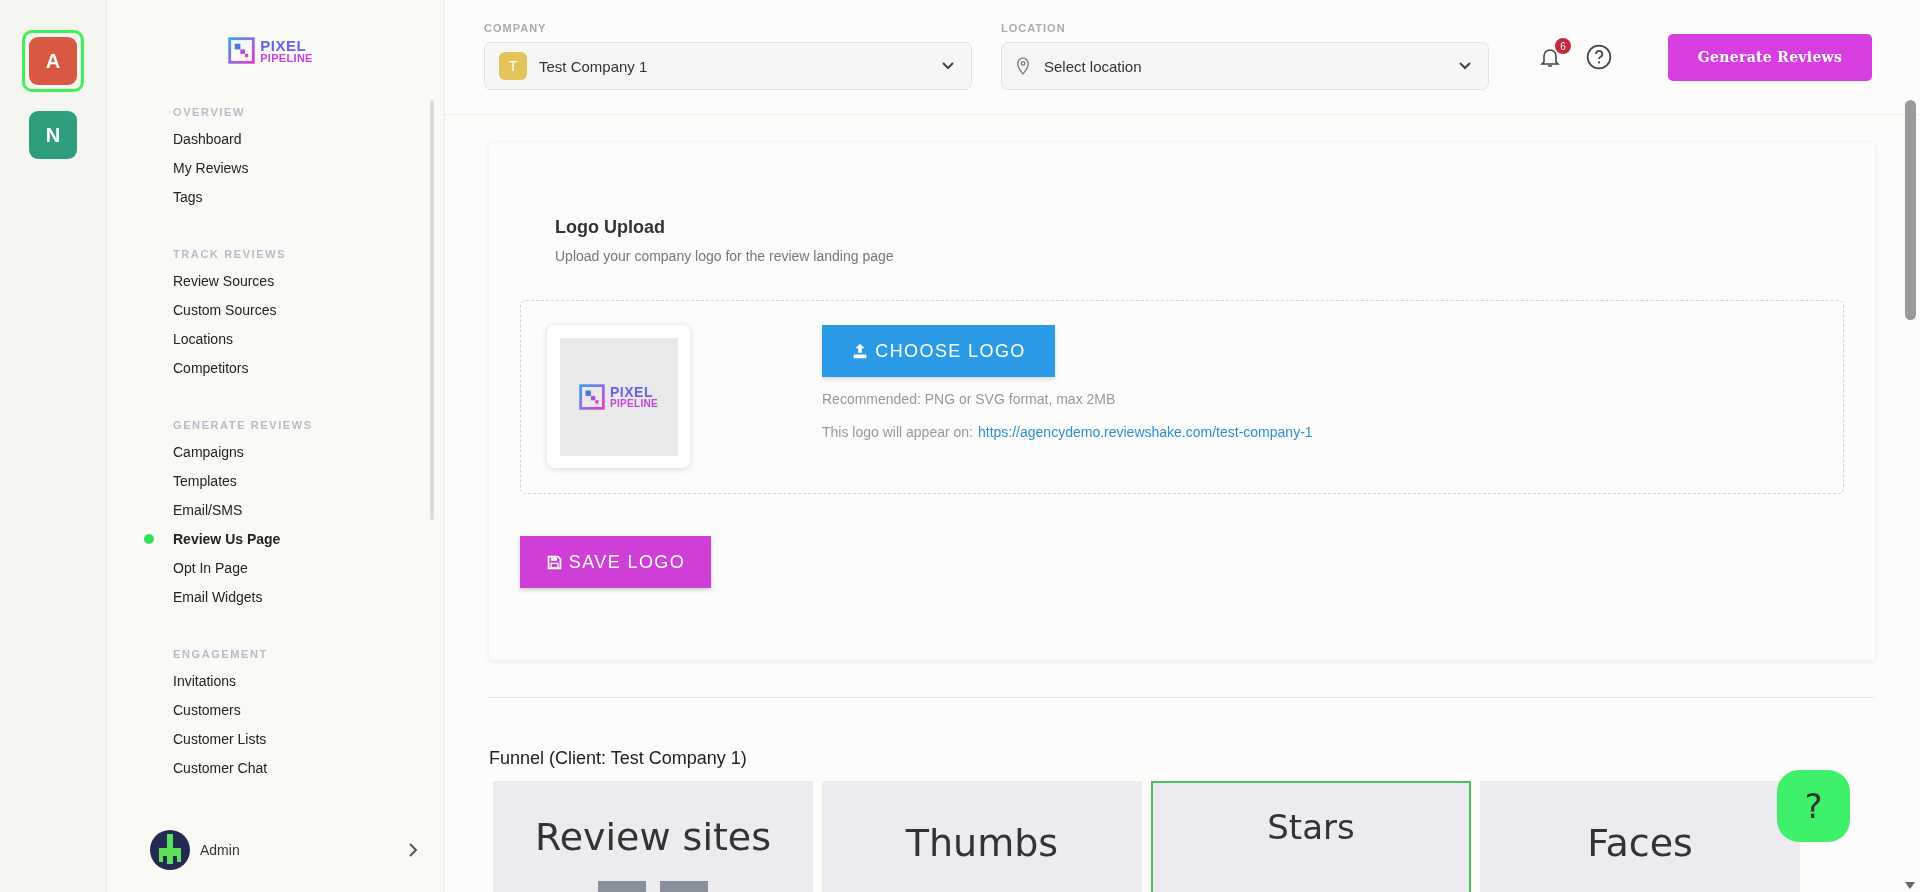 This screenshot has height=892, width=1920. Describe the element at coordinates (243, 425) in the screenshot. I see `section-heading: GENERATE REVIEWS` at that location.